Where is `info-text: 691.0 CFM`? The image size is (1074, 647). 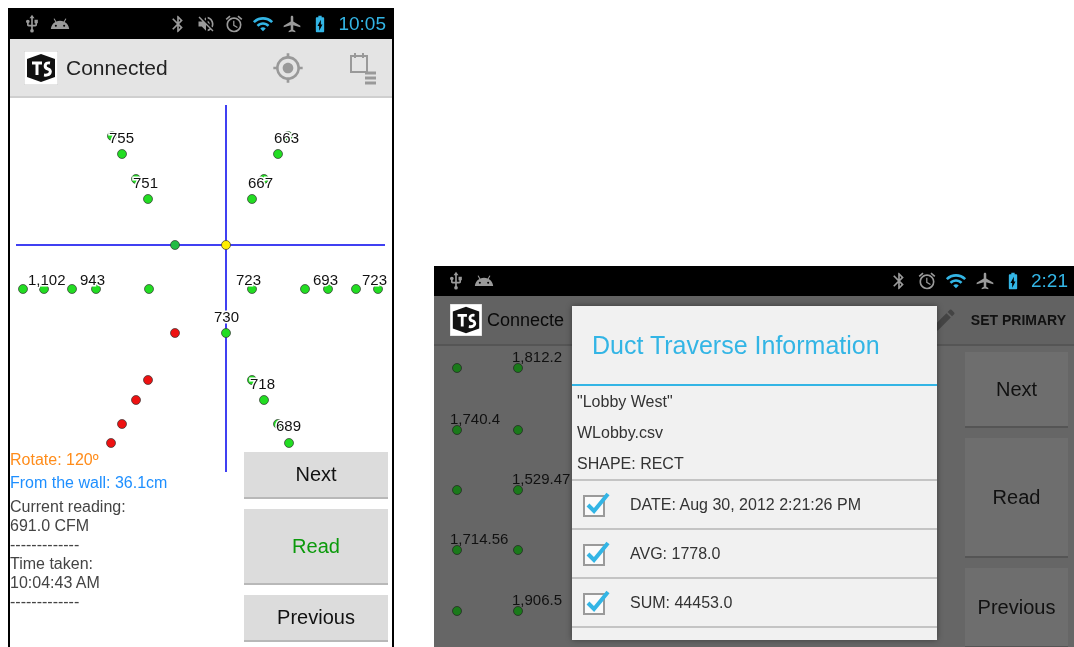 info-text: 691.0 CFM is located at coordinates (50, 525).